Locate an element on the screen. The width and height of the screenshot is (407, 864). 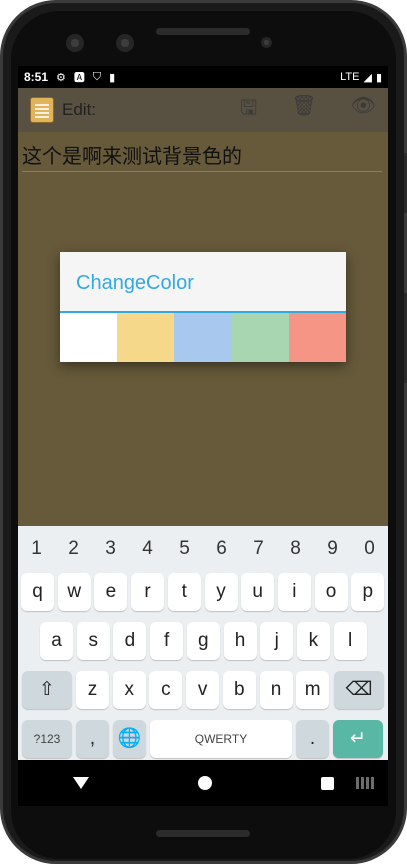
change-color-dialog: ChangeColor is located at coordinates (203, 307).